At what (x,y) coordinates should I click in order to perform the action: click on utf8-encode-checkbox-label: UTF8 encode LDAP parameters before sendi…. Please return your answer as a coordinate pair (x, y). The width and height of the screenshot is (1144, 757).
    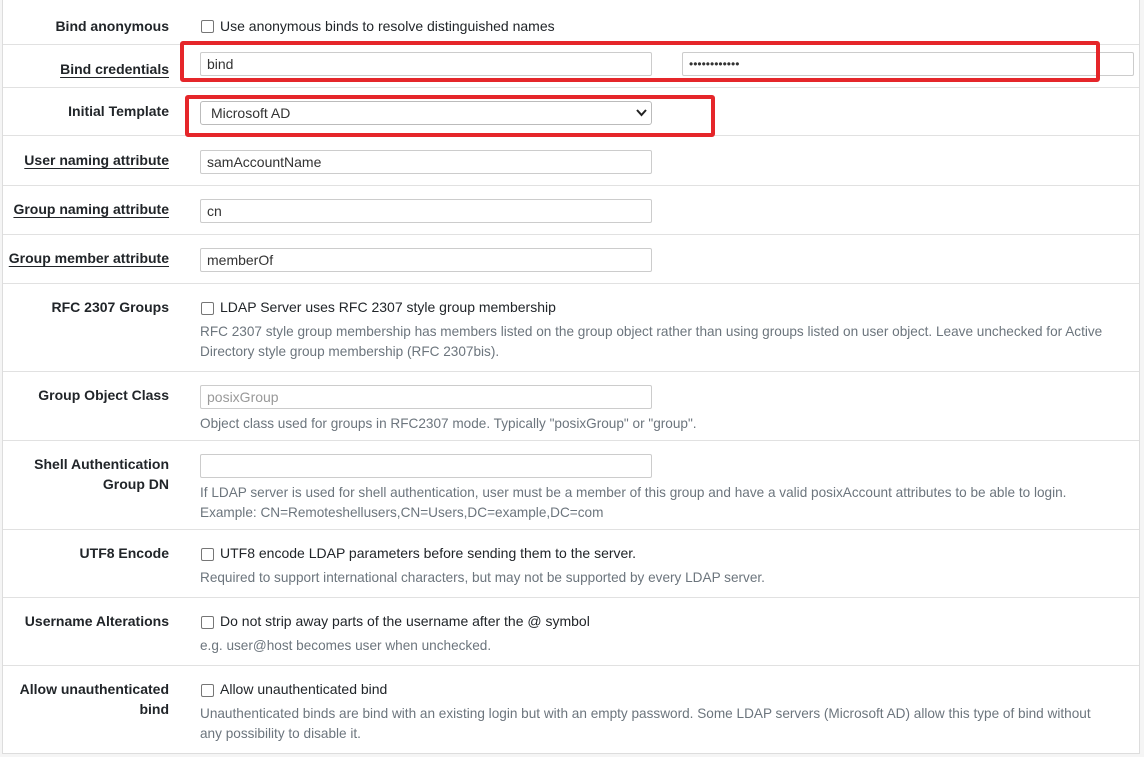
    Looking at the image, I should click on (428, 553).